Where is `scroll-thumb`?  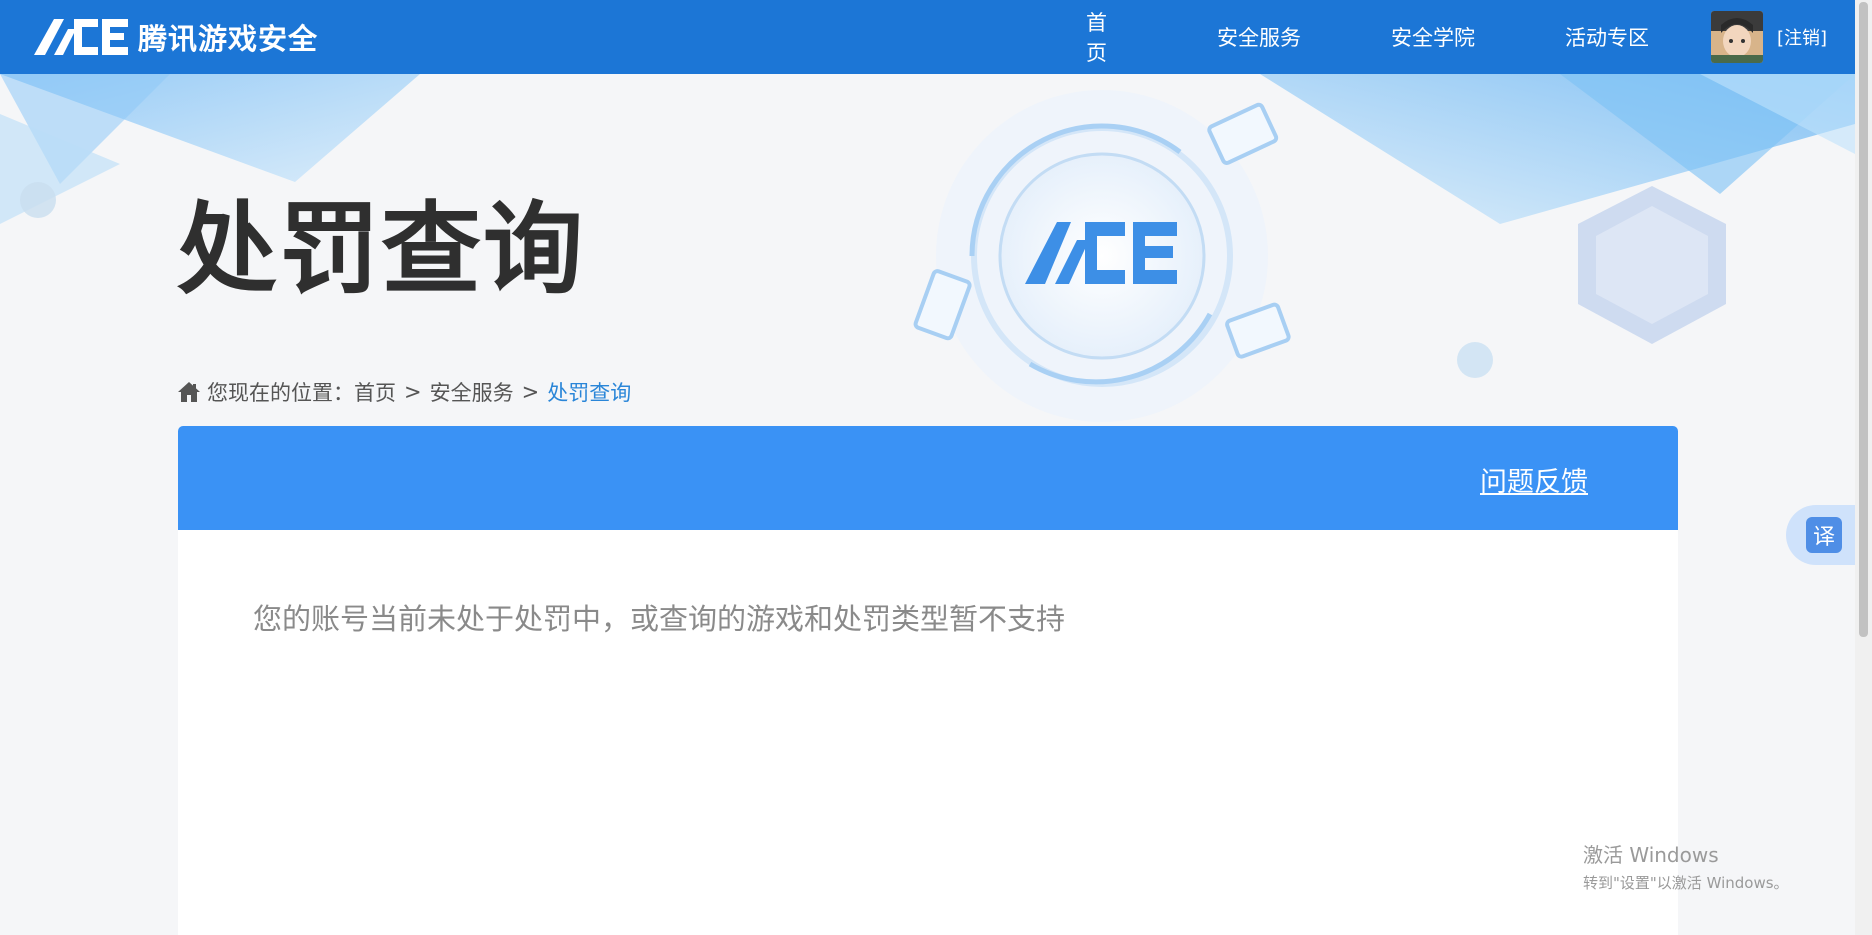
scroll-thumb is located at coordinates (1863, 319).